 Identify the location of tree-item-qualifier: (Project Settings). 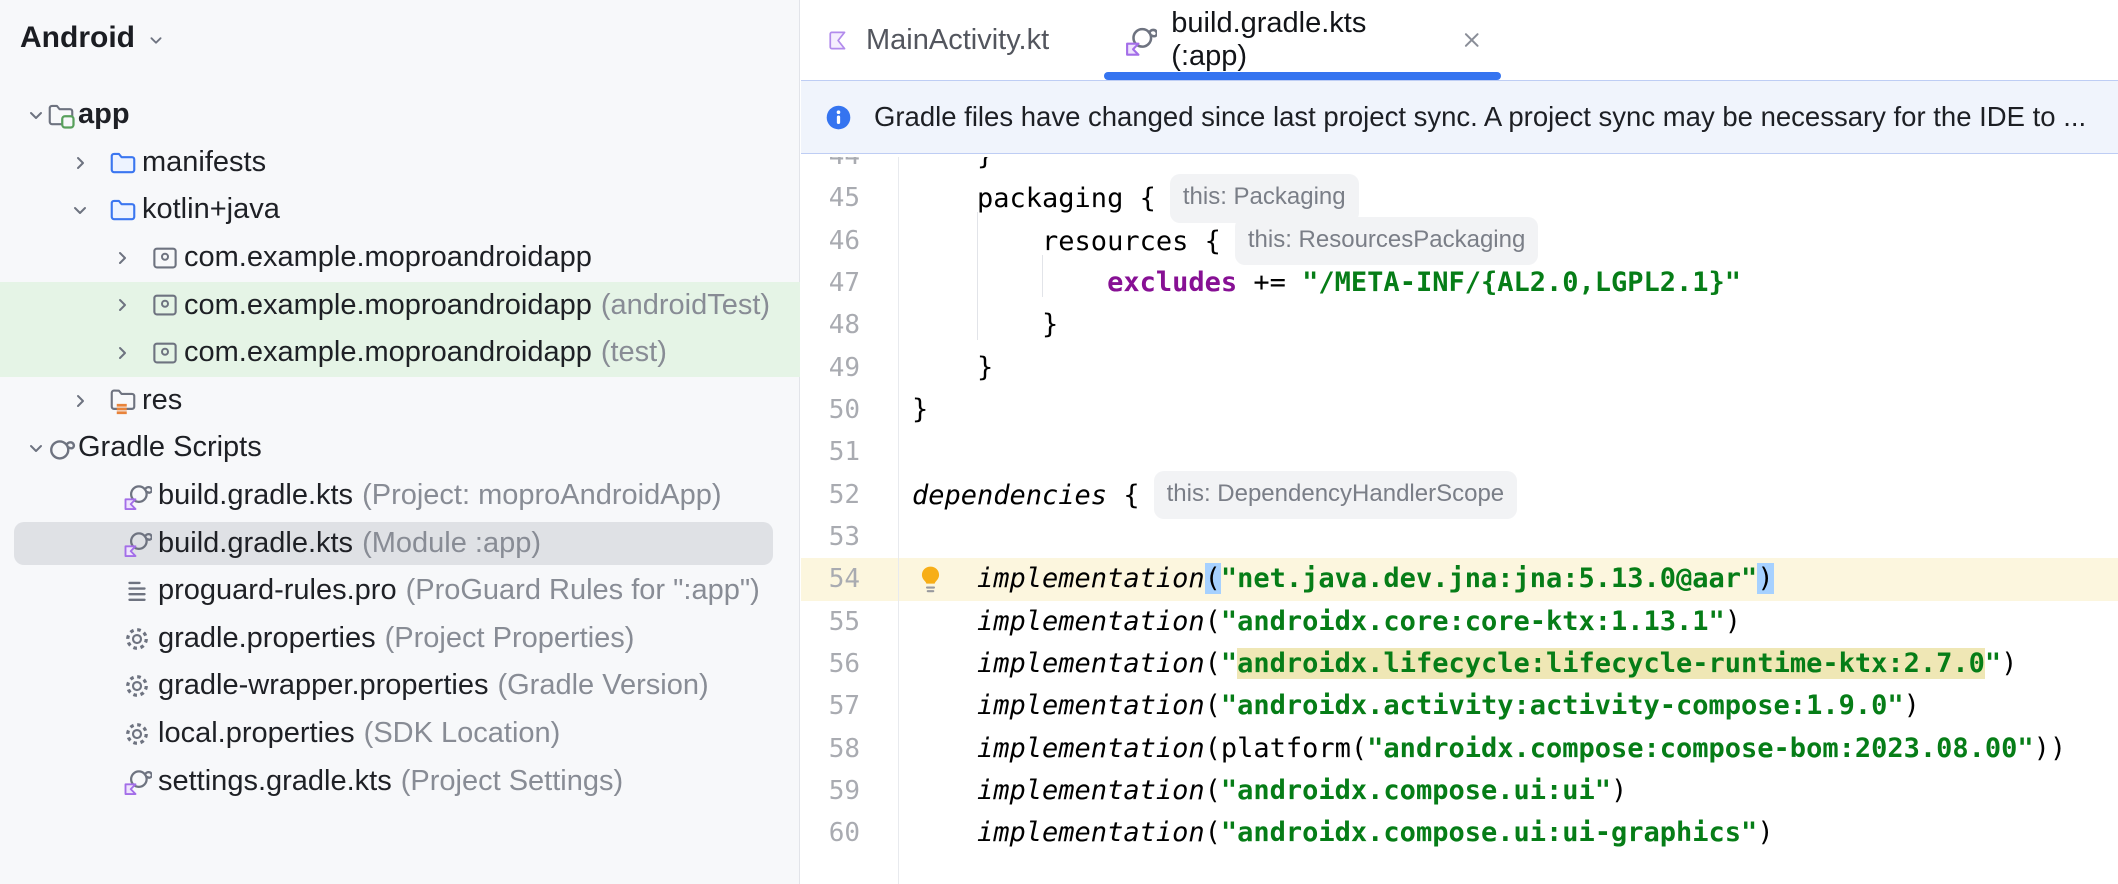
(512, 780).